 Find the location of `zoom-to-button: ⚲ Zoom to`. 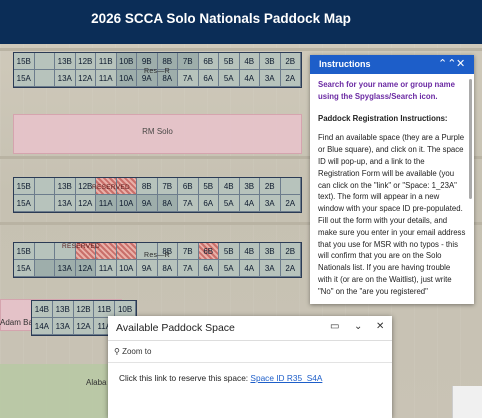

zoom-to-button: ⚲ Zoom to is located at coordinates (132, 351).